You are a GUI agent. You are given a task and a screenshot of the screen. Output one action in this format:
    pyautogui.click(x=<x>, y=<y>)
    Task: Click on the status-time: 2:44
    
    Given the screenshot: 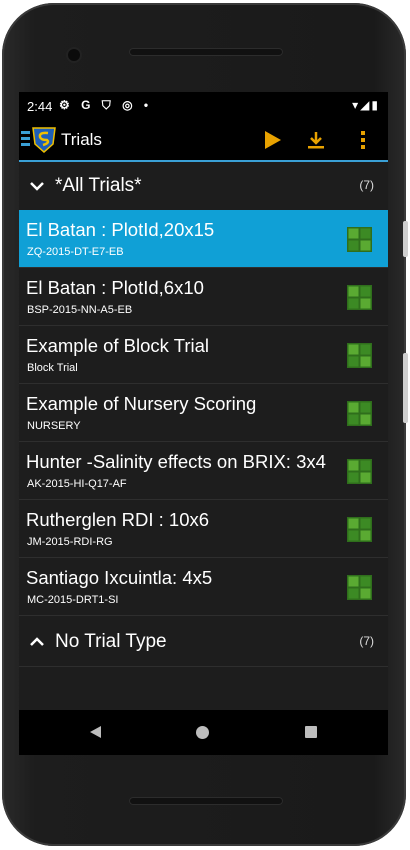 What is the action you would take?
    pyautogui.click(x=40, y=106)
    